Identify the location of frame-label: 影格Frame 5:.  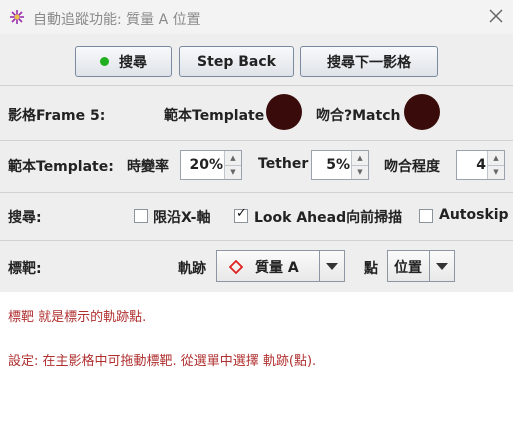
(57, 116).